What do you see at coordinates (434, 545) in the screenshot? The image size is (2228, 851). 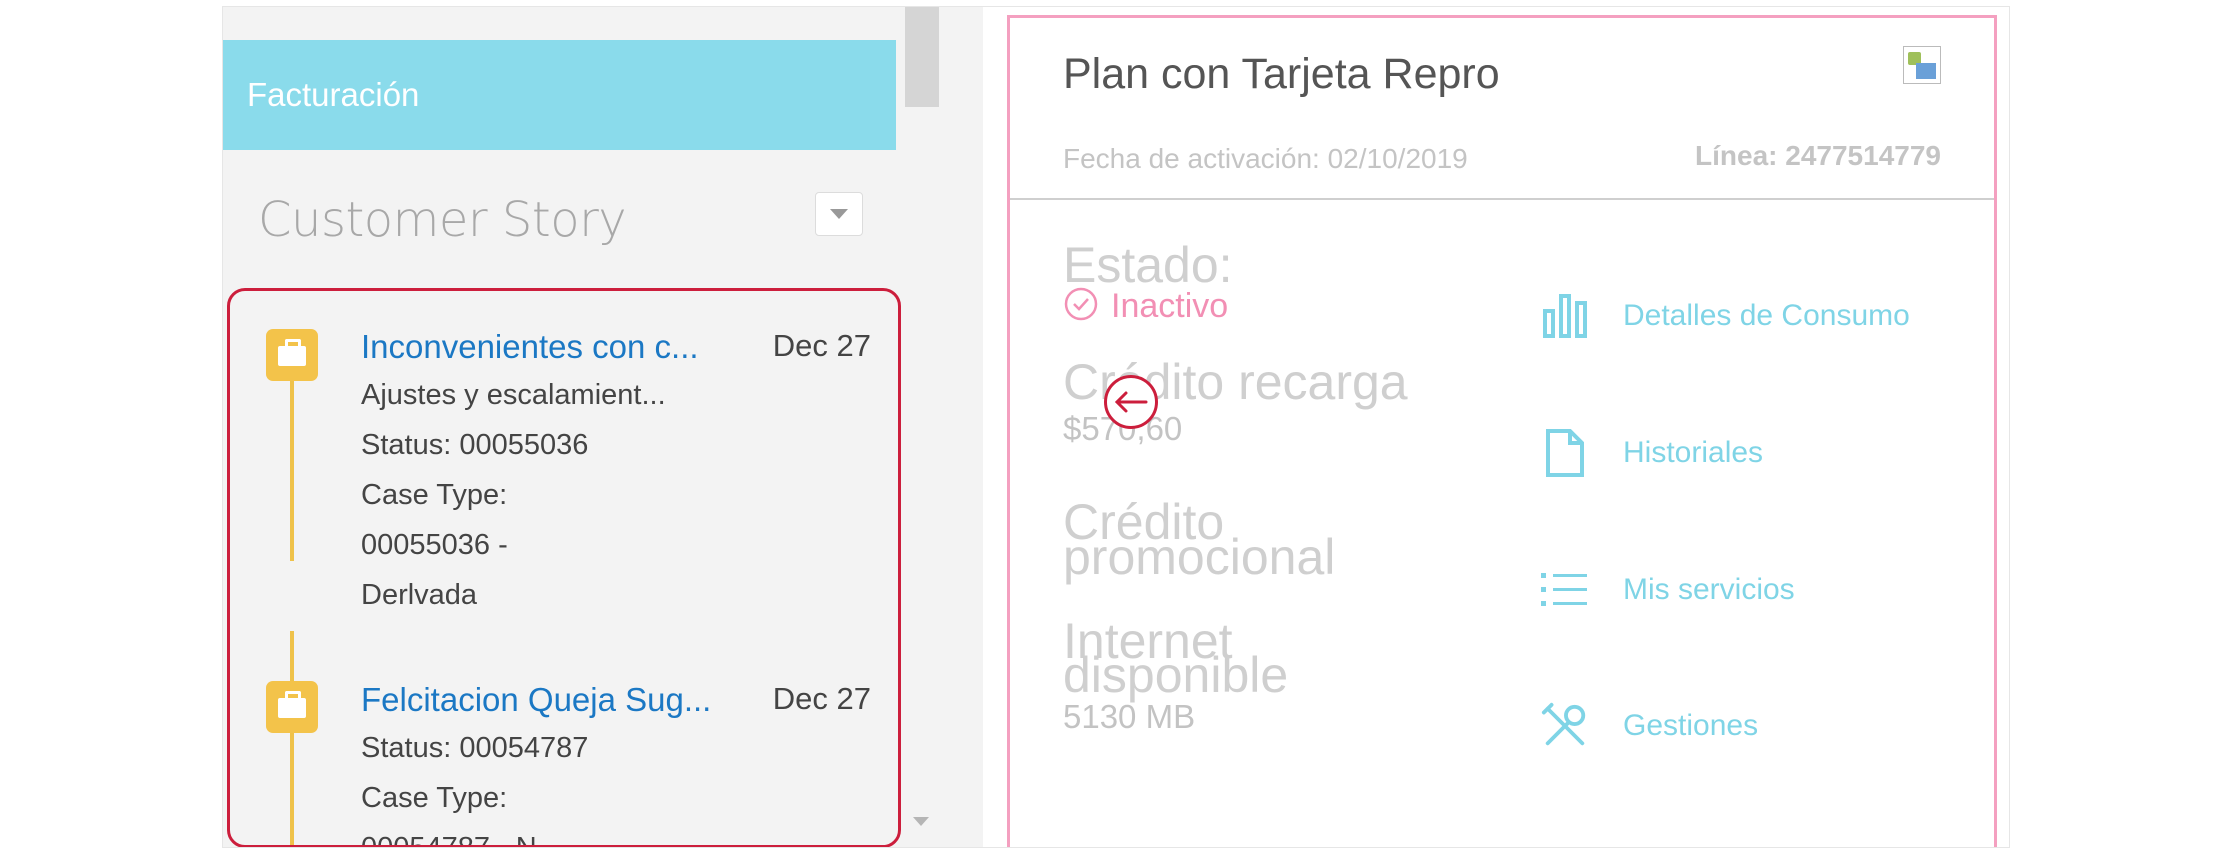 I see `case-type-value: 00055036 -` at bounding box center [434, 545].